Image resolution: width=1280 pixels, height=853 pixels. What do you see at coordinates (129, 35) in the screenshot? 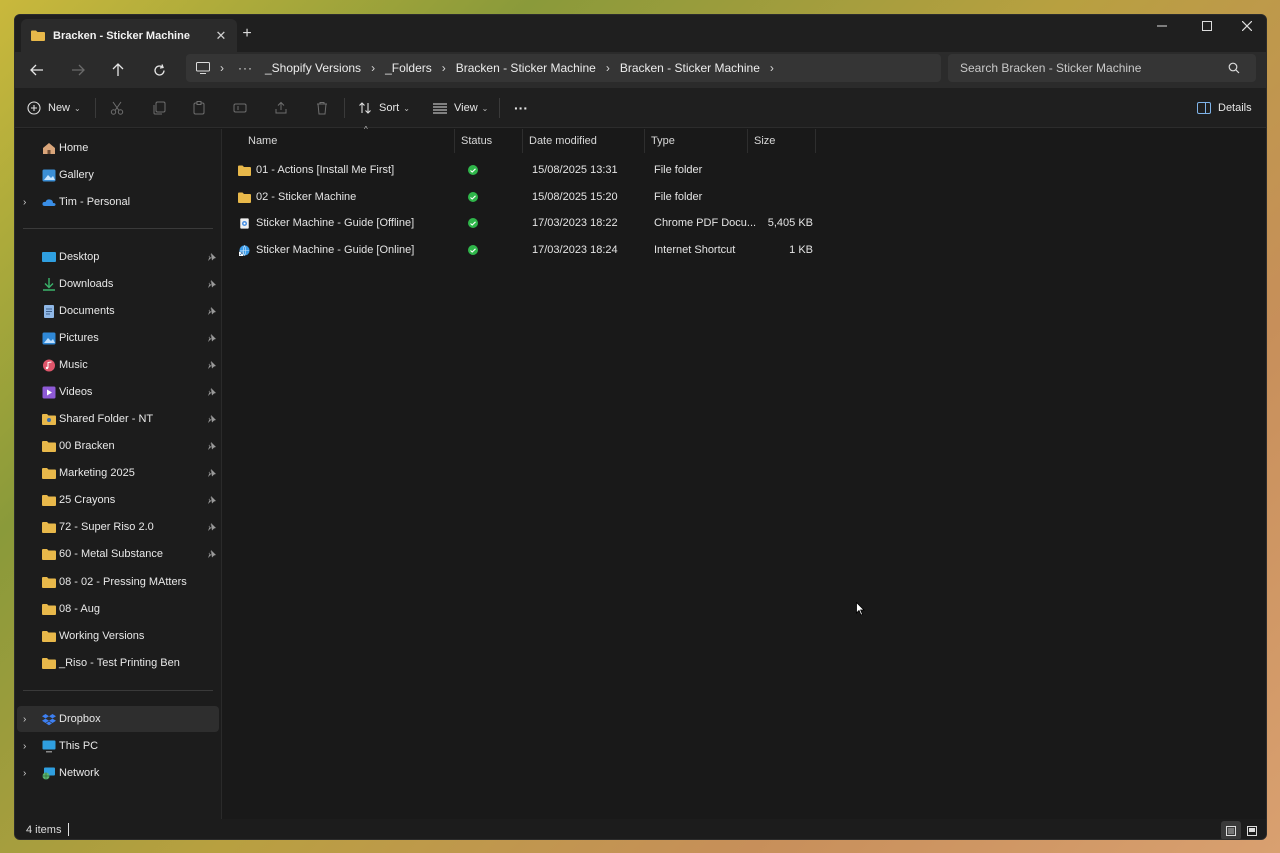
I see `active-tab: Bracken - Sticker Machine ✕` at bounding box center [129, 35].